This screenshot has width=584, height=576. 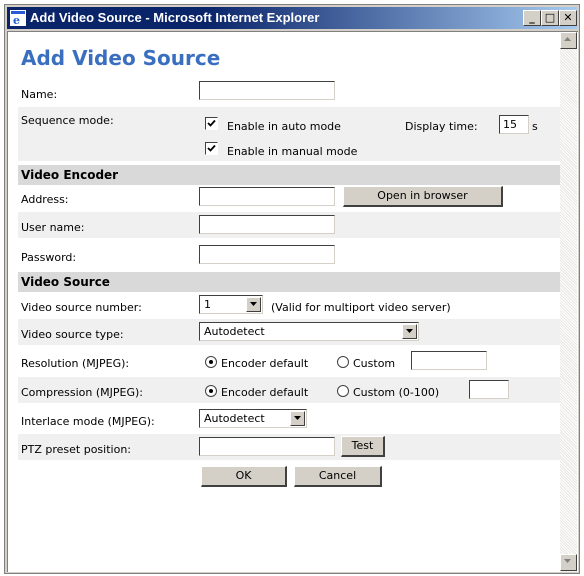 I want to click on scroll-up-button, so click(x=568, y=40).